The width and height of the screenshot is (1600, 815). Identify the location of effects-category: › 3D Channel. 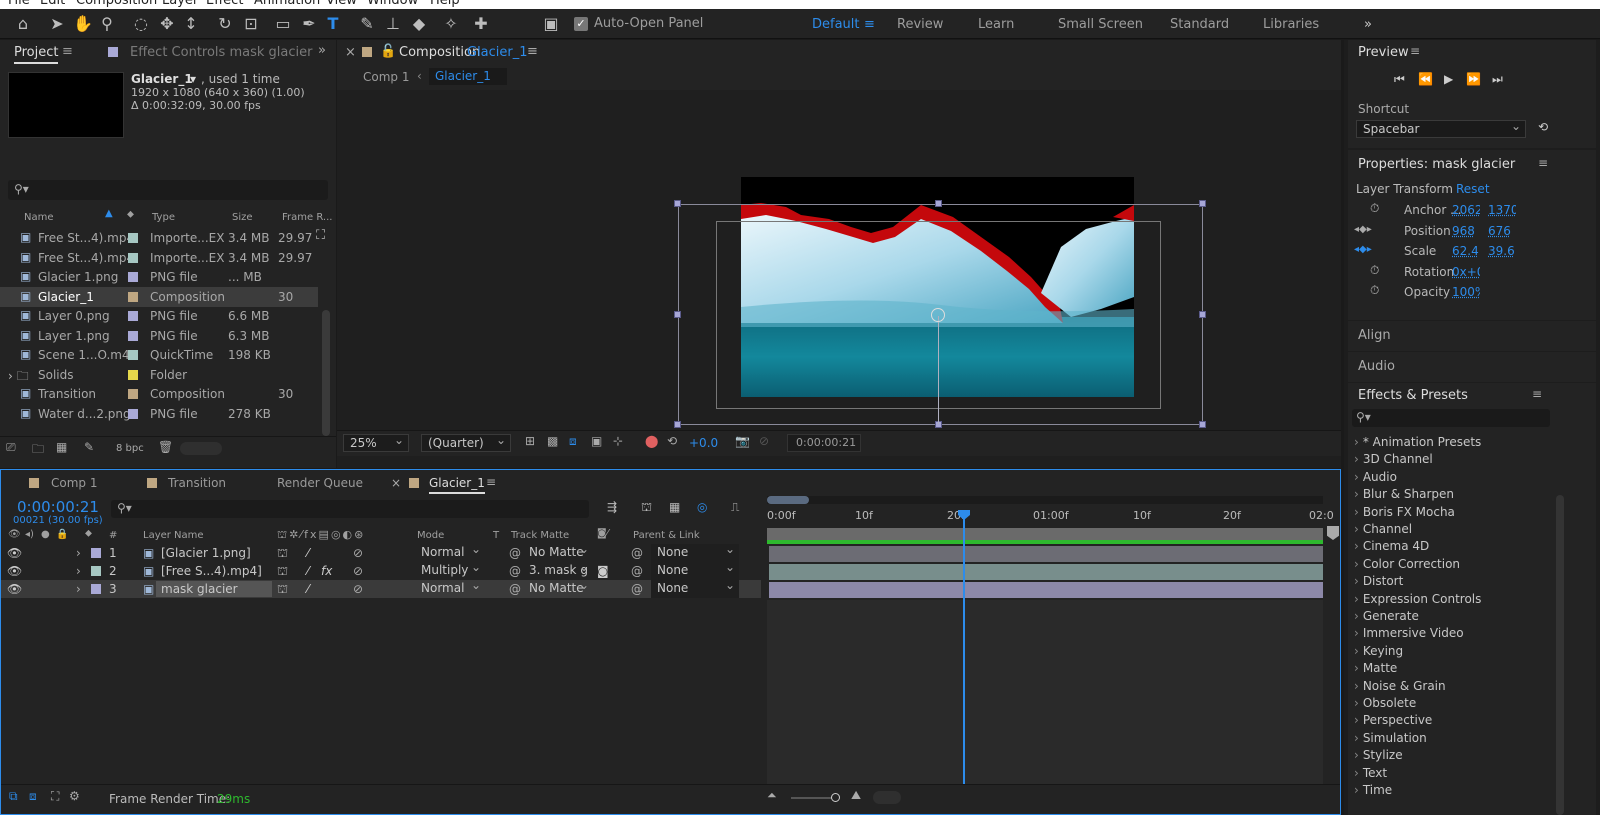
(1393, 459).